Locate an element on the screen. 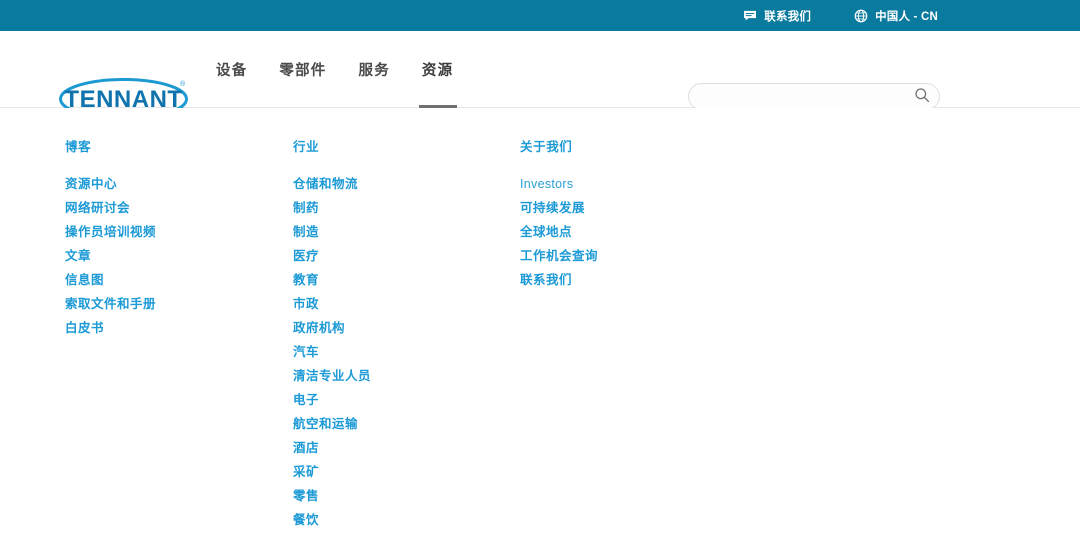 The height and width of the screenshot is (554, 1080). utility-bar: 联系我们 中国人 - CN is located at coordinates (540, 15).